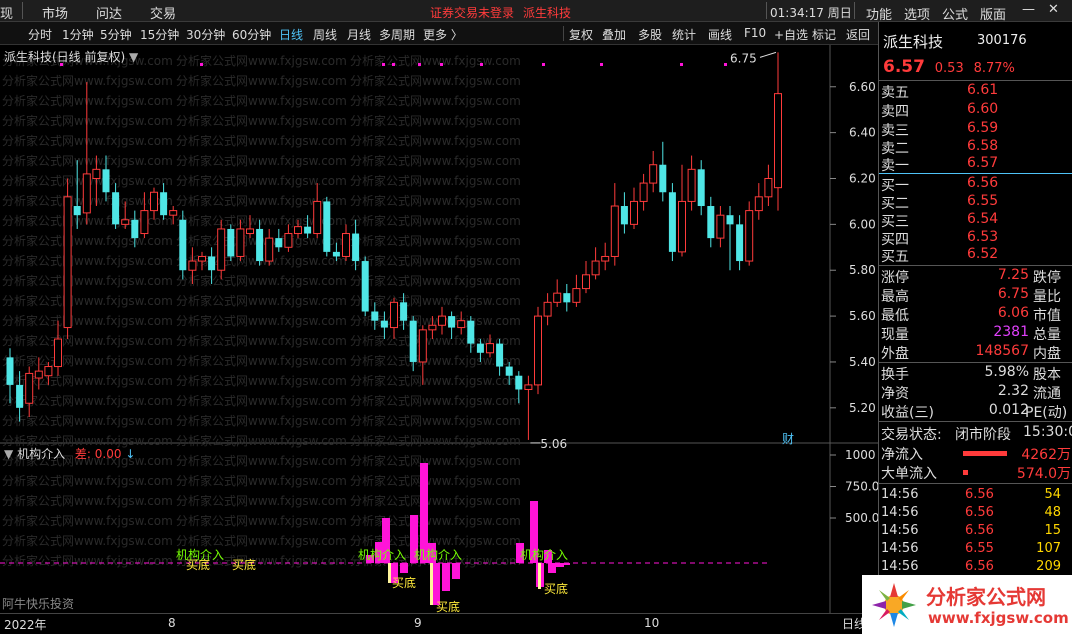 The height and width of the screenshot is (634, 1072). Describe the element at coordinates (133, 57) in the screenshot. I see `collapse-icon: ▼` at that location.